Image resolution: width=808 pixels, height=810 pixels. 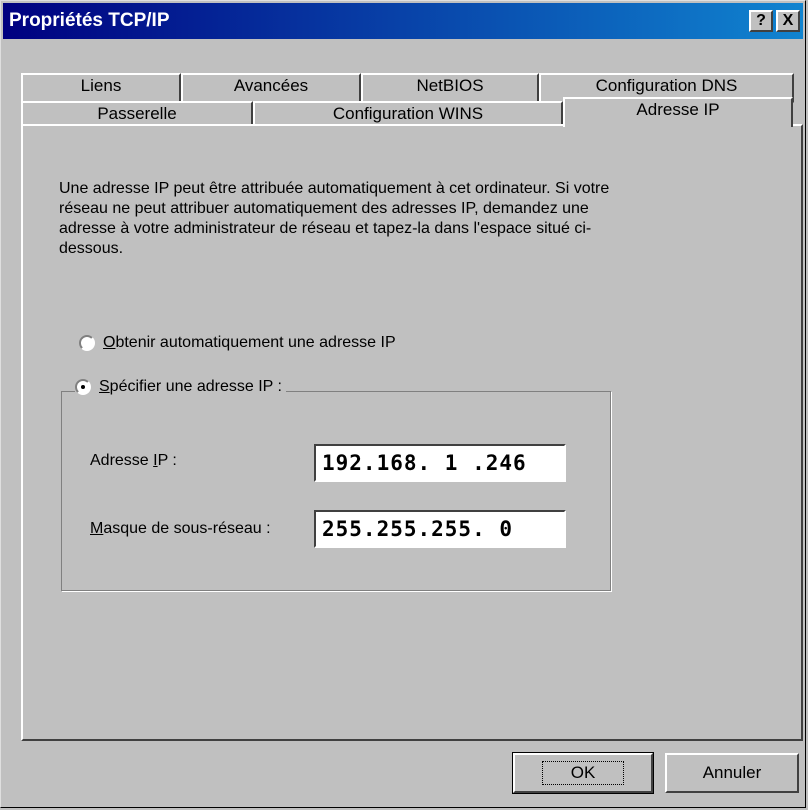 I want to click on radio-auto-ip: Obtenir automatiquement une adresse IP, so click(x=239, y=343).